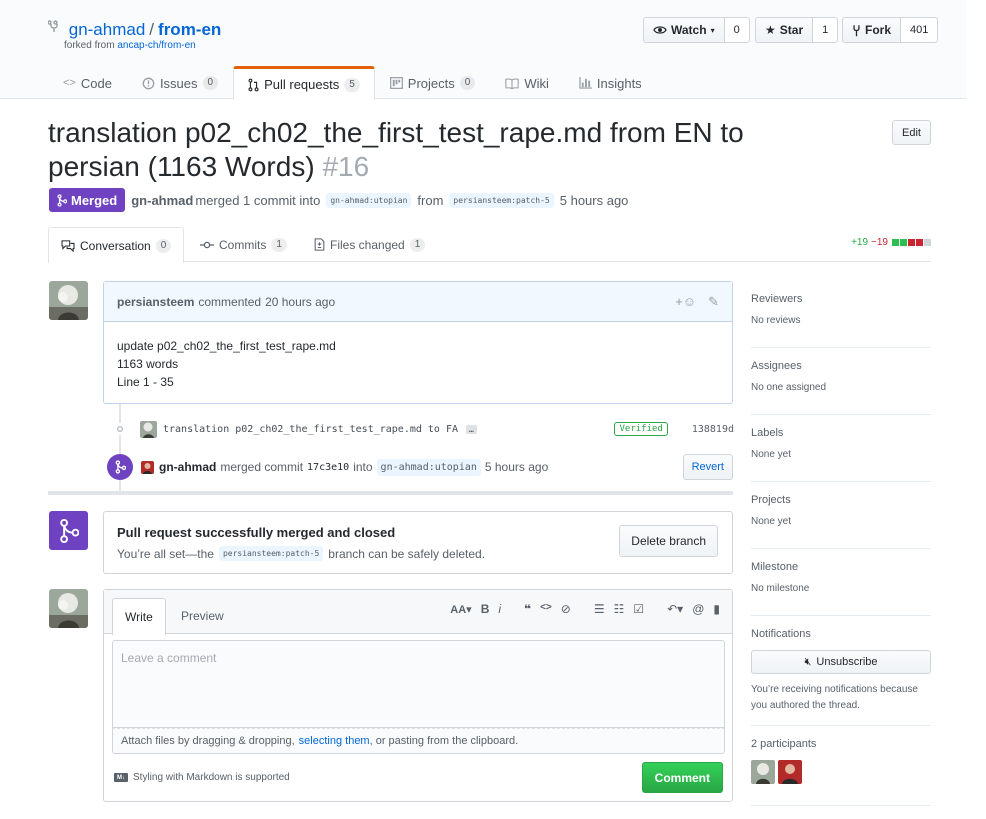 The image size is (986, 819). I want to click on merge-sha-link: 17c3e10, so click(328, 467).